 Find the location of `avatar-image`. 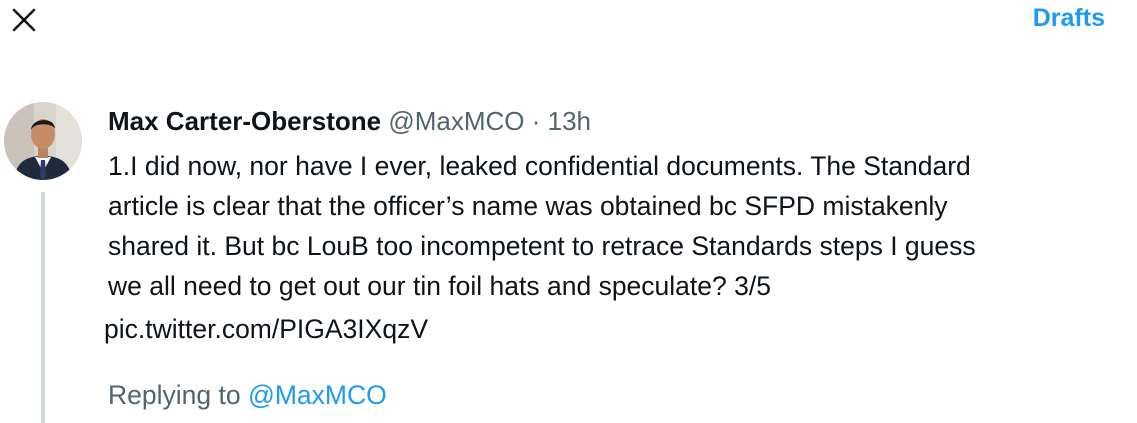

avatar-image is located at coordinates (43, 141).